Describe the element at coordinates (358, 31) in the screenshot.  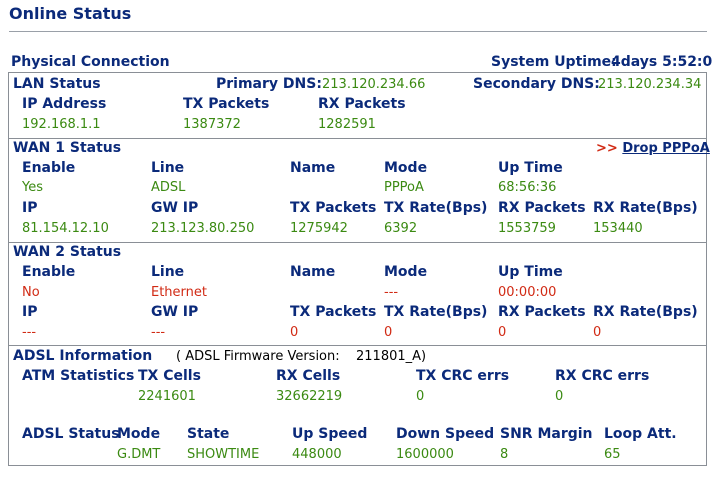
I see `title-divider` at that location.